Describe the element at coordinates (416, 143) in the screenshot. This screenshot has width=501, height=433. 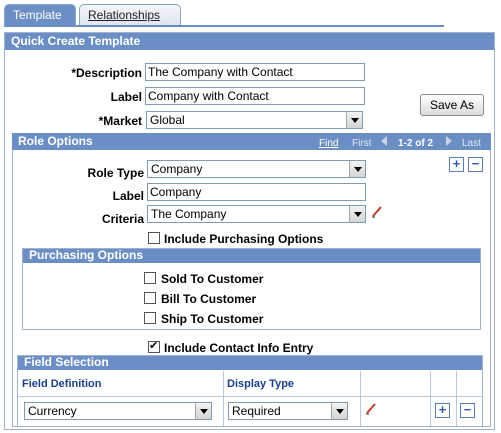
I see `row-range: 1-2 of 2` at that location.